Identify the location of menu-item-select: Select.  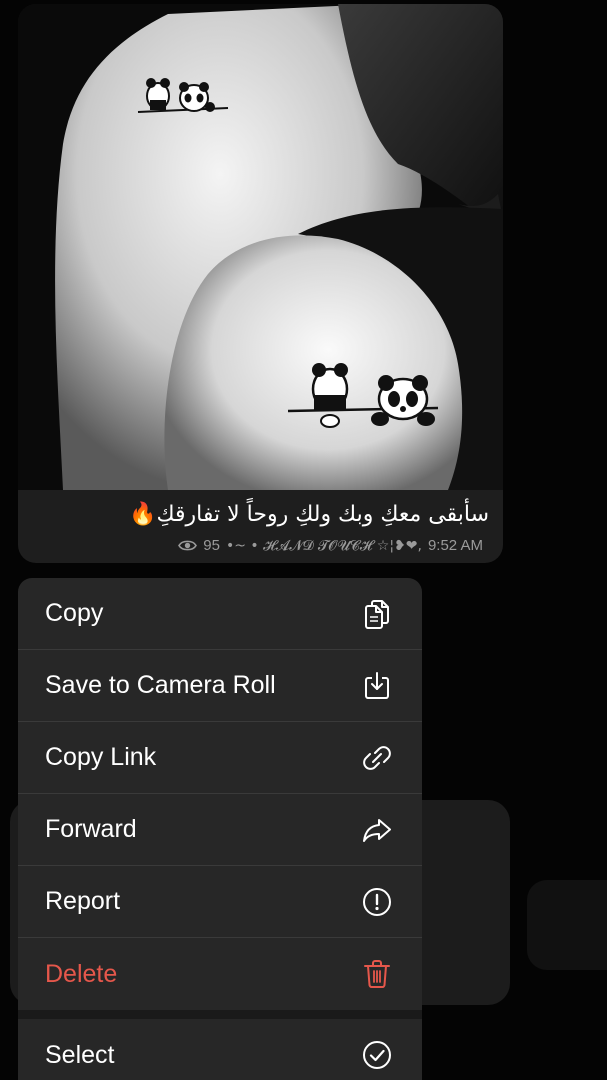
(220, 1049).